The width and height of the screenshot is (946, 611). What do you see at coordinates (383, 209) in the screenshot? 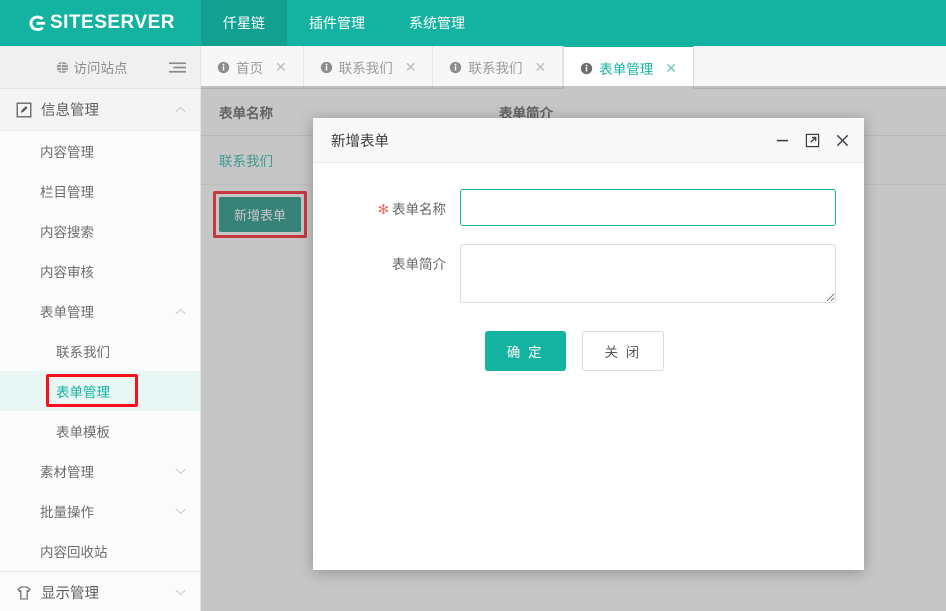
I see `required-asterisk: ✻` at bounding box center [383, 209].